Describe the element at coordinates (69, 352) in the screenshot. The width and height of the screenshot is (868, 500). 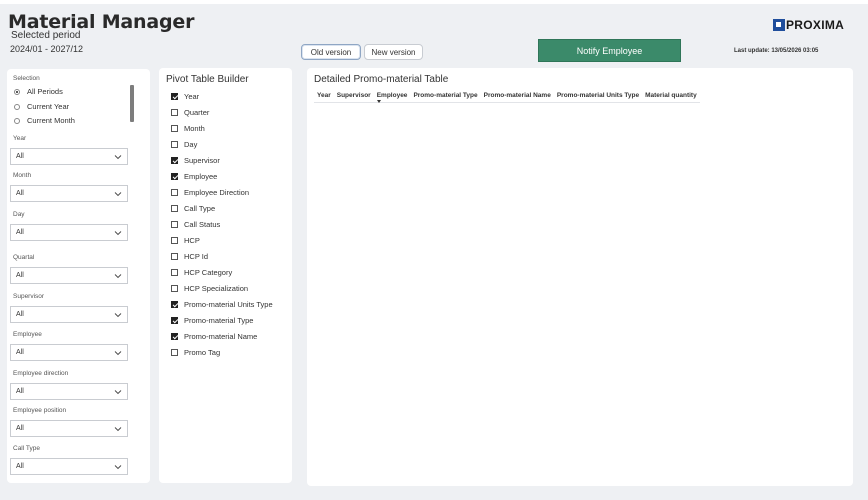
I see `employee-dropdown: All` at that location.